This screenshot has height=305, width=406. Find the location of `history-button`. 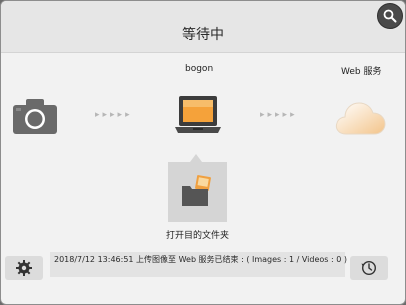

history-button is located at coordinates (369, 268).